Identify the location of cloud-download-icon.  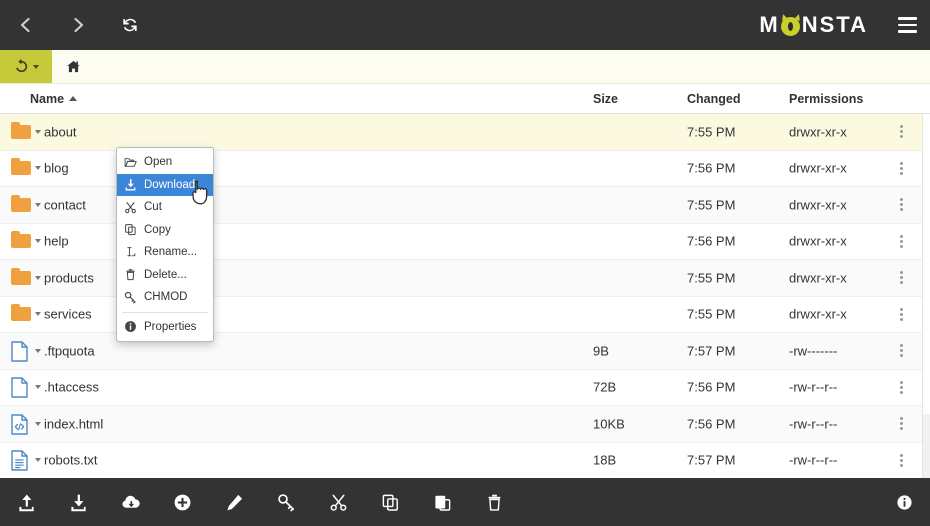
(130, 502).